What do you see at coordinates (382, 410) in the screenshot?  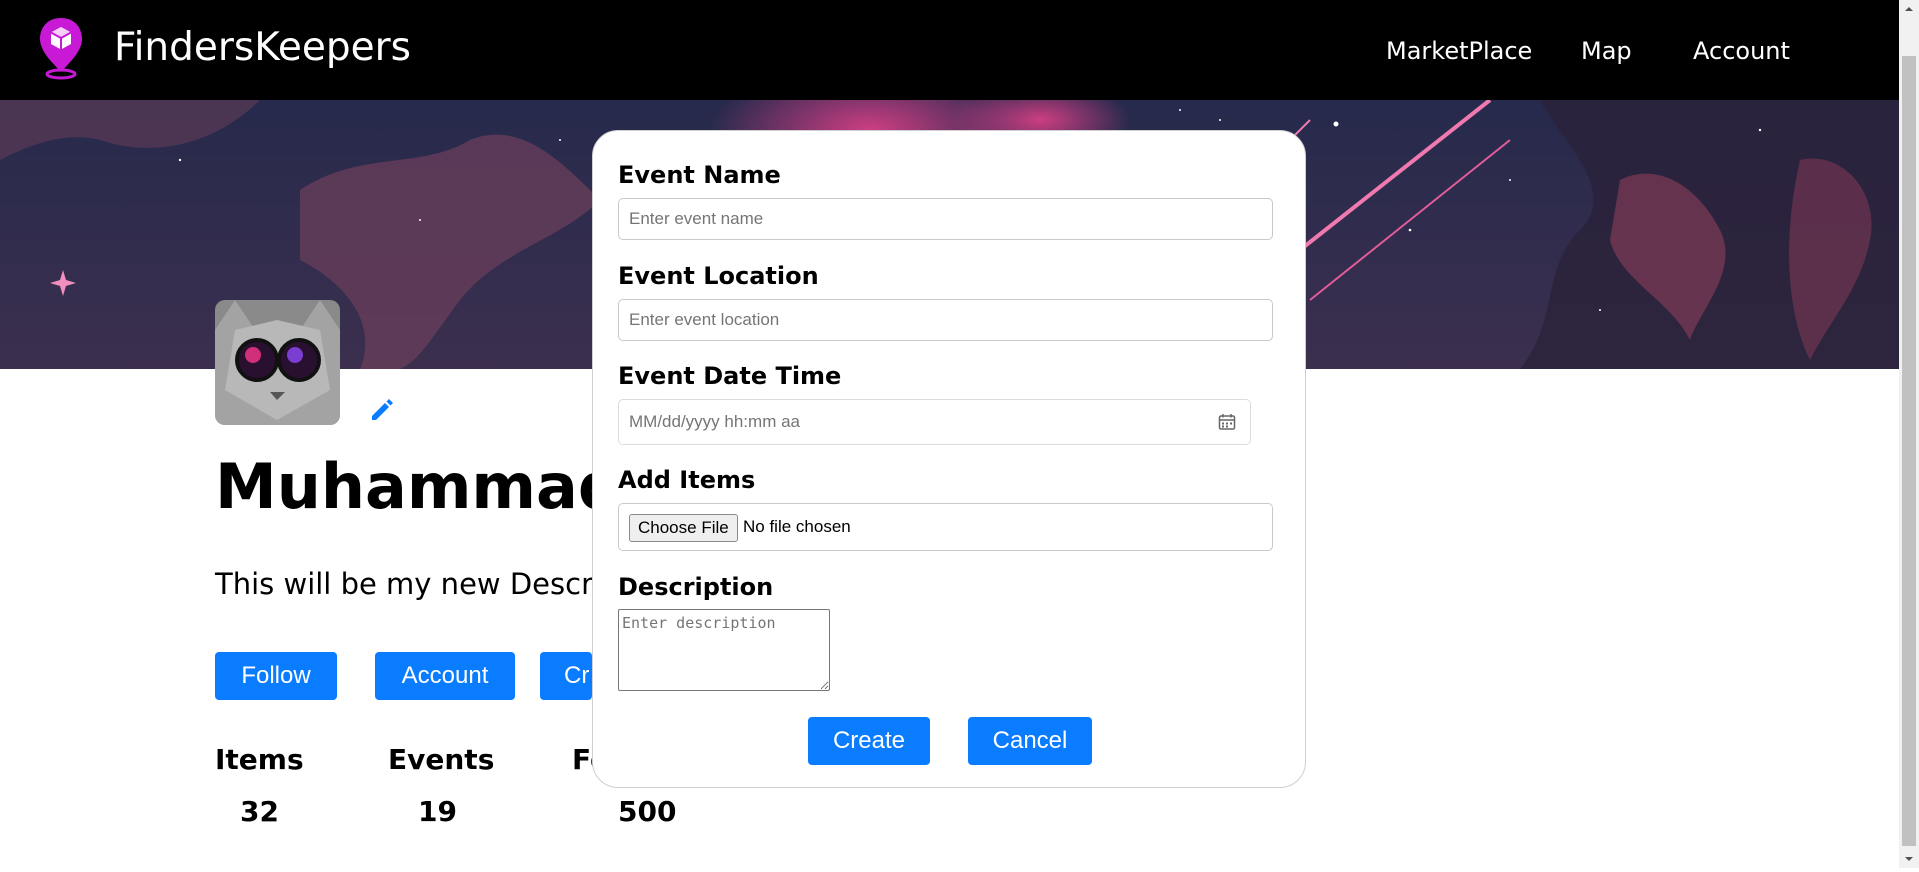 I see `pencil-icon` at bounding box center [382, 410].